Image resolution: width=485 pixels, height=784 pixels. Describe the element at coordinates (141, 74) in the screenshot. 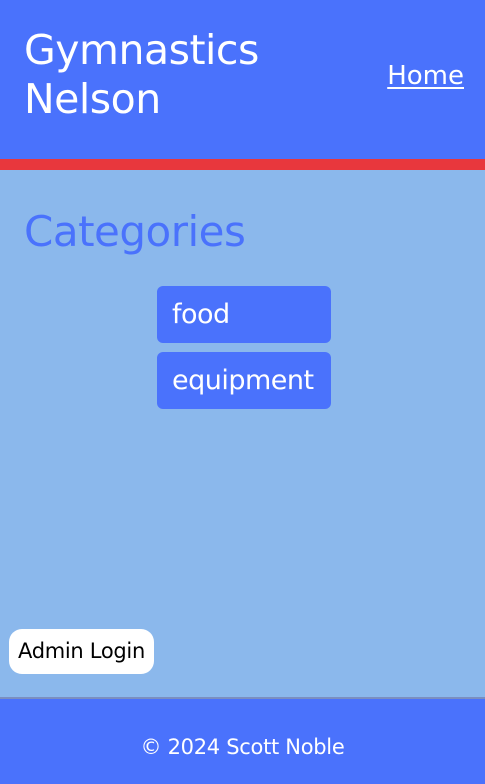

I see `site-title: Gymnastics Nelson` at that location.